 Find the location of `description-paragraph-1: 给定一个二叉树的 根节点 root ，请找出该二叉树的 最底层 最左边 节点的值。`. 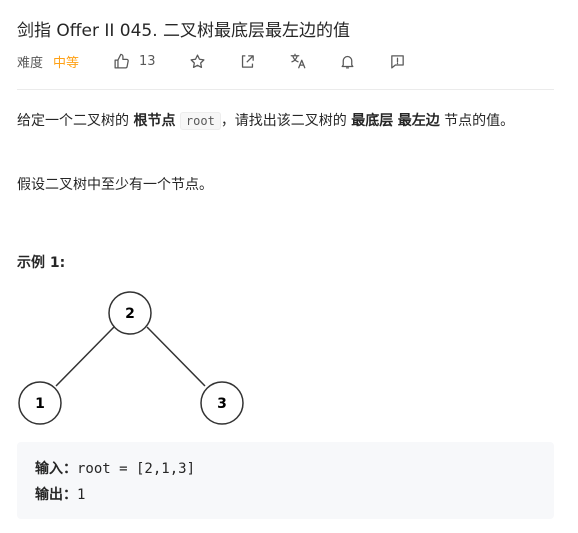

description-paragraph-1: 给定一个二叉树的 根节点 root ，请找出该二叉树的 最底层 最左边 节点的值。 is located at coordinates (266, 121).